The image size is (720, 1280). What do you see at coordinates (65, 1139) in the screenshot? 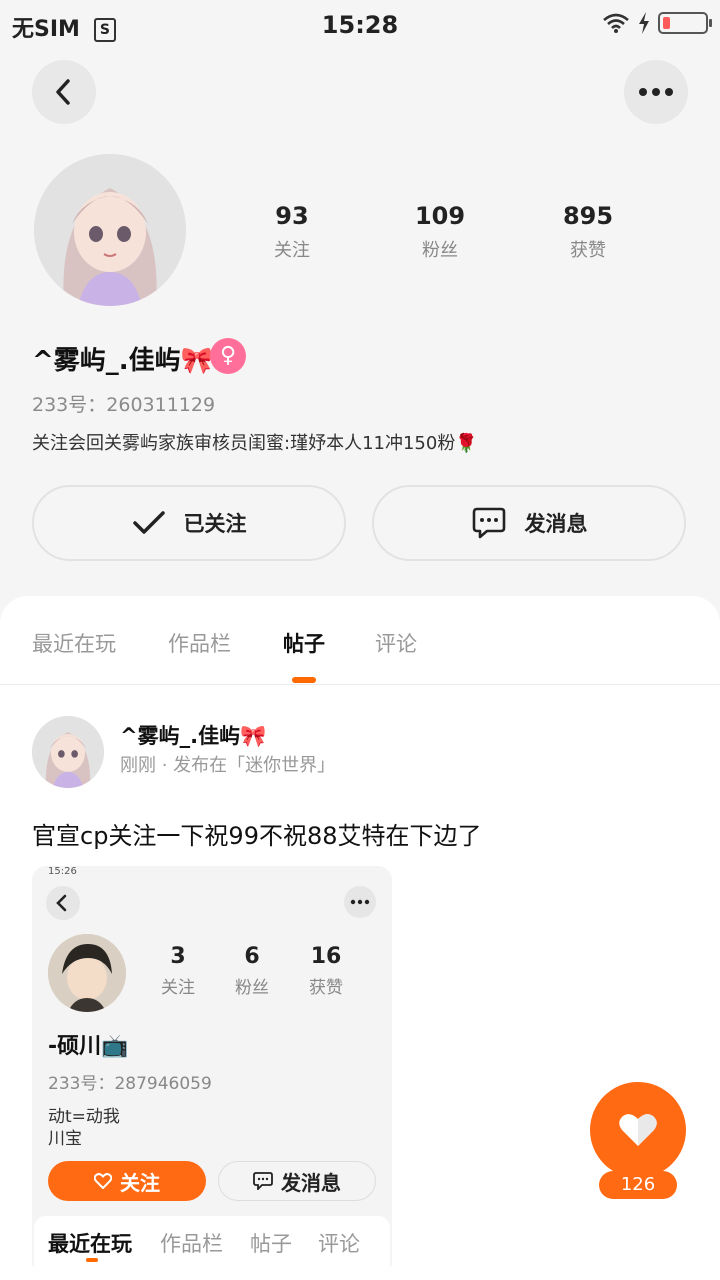
I see `image-bio-line-2: 川宝` at bounding box center [65, 1139].